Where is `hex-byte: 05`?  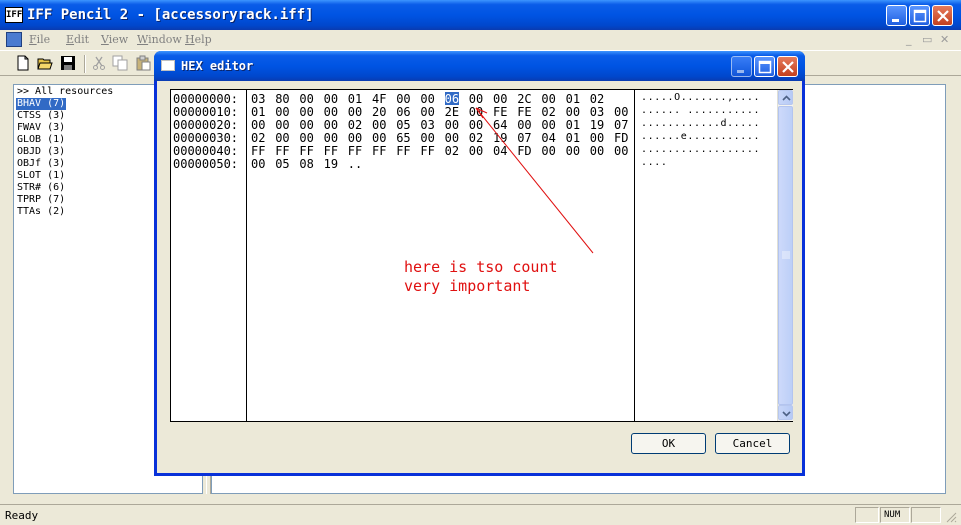 hex-byte: 05 is located at coordinates (282, 164).